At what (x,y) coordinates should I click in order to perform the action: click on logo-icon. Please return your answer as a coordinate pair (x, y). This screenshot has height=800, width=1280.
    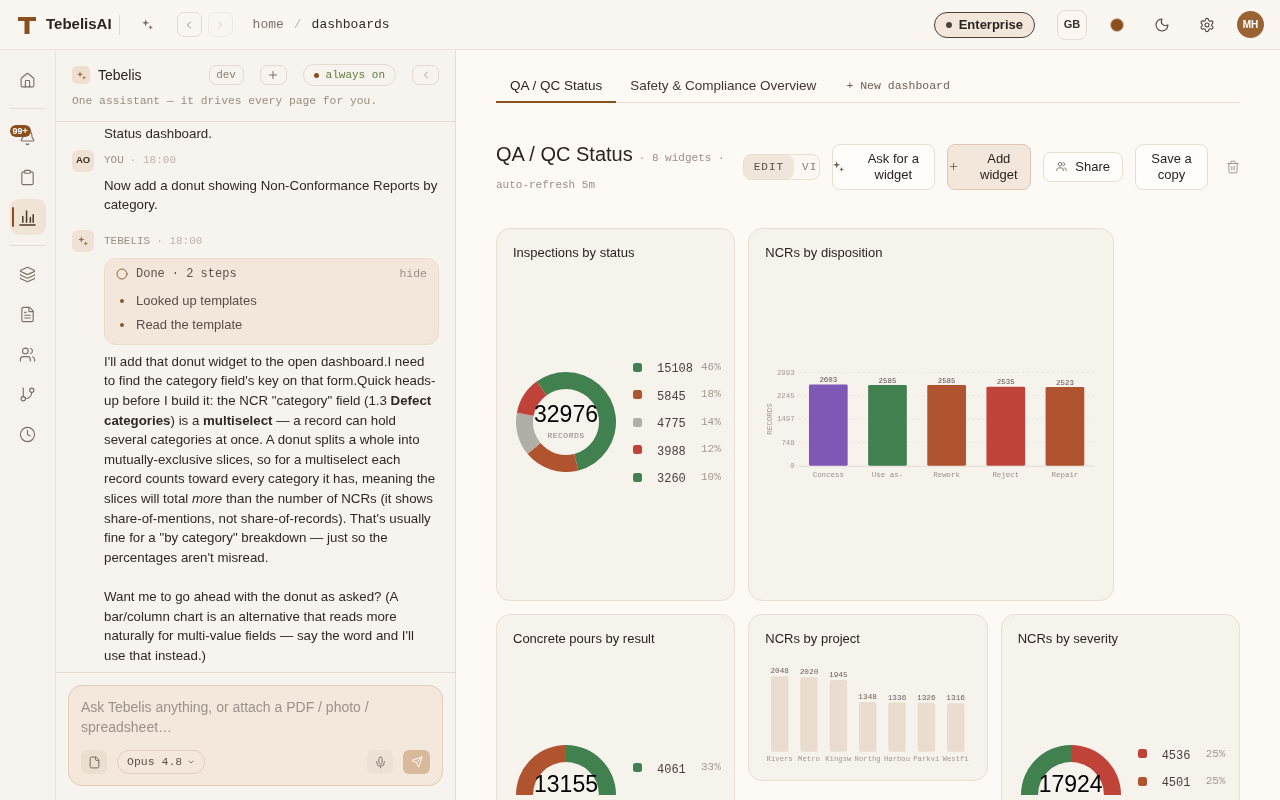
    Looking at the image, I should click on (27, 24).